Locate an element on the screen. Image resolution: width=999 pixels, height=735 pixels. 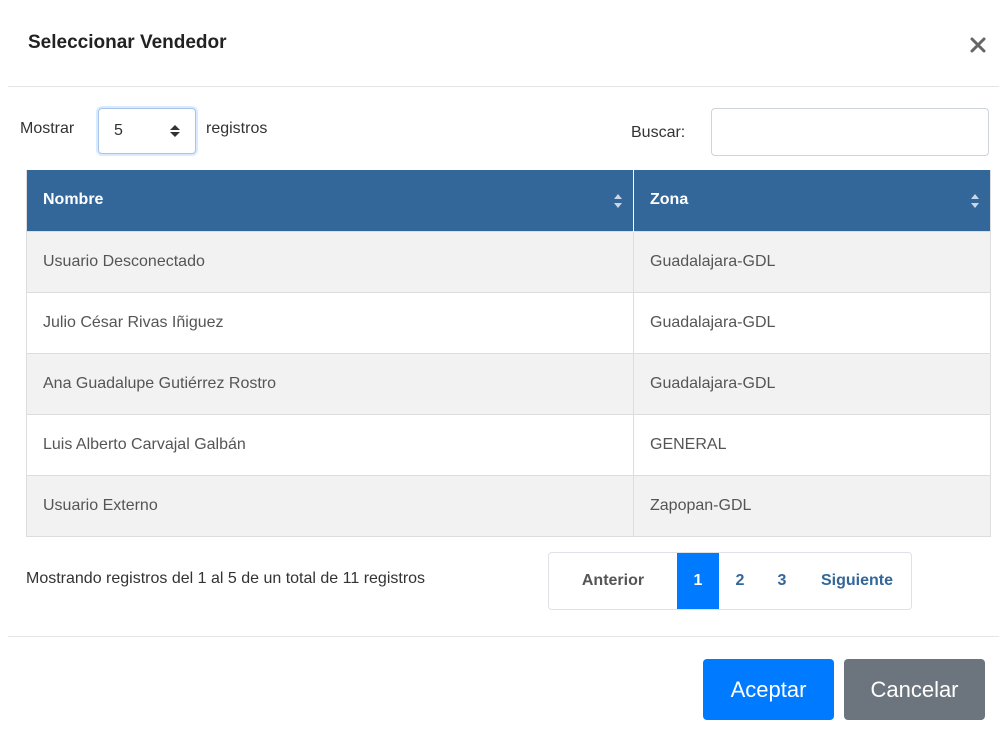
cell-nombre: Usuario Externo is located at coordinates (330, 505).